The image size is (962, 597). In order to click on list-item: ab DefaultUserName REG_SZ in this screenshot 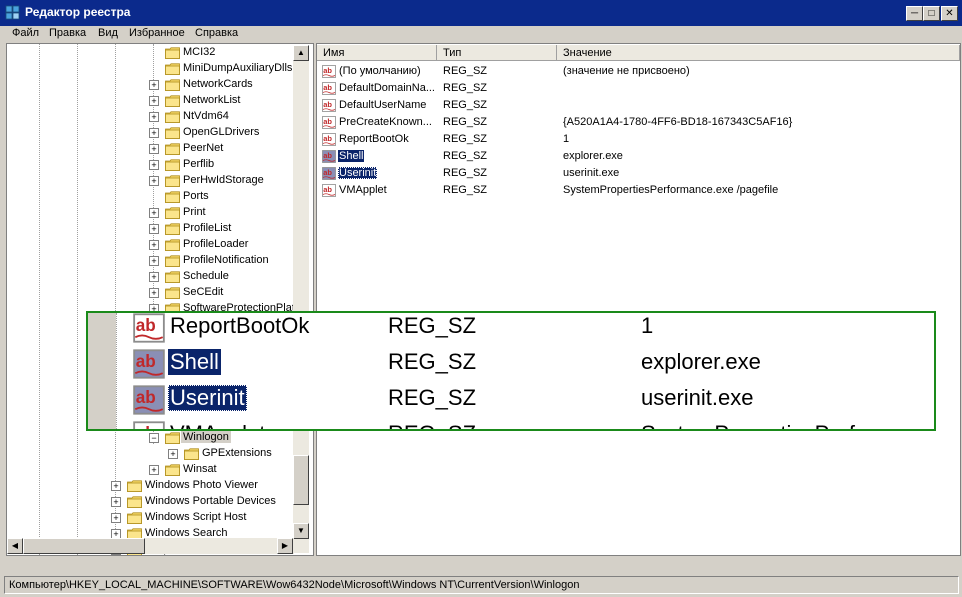, I will do `click(637, 105)`.